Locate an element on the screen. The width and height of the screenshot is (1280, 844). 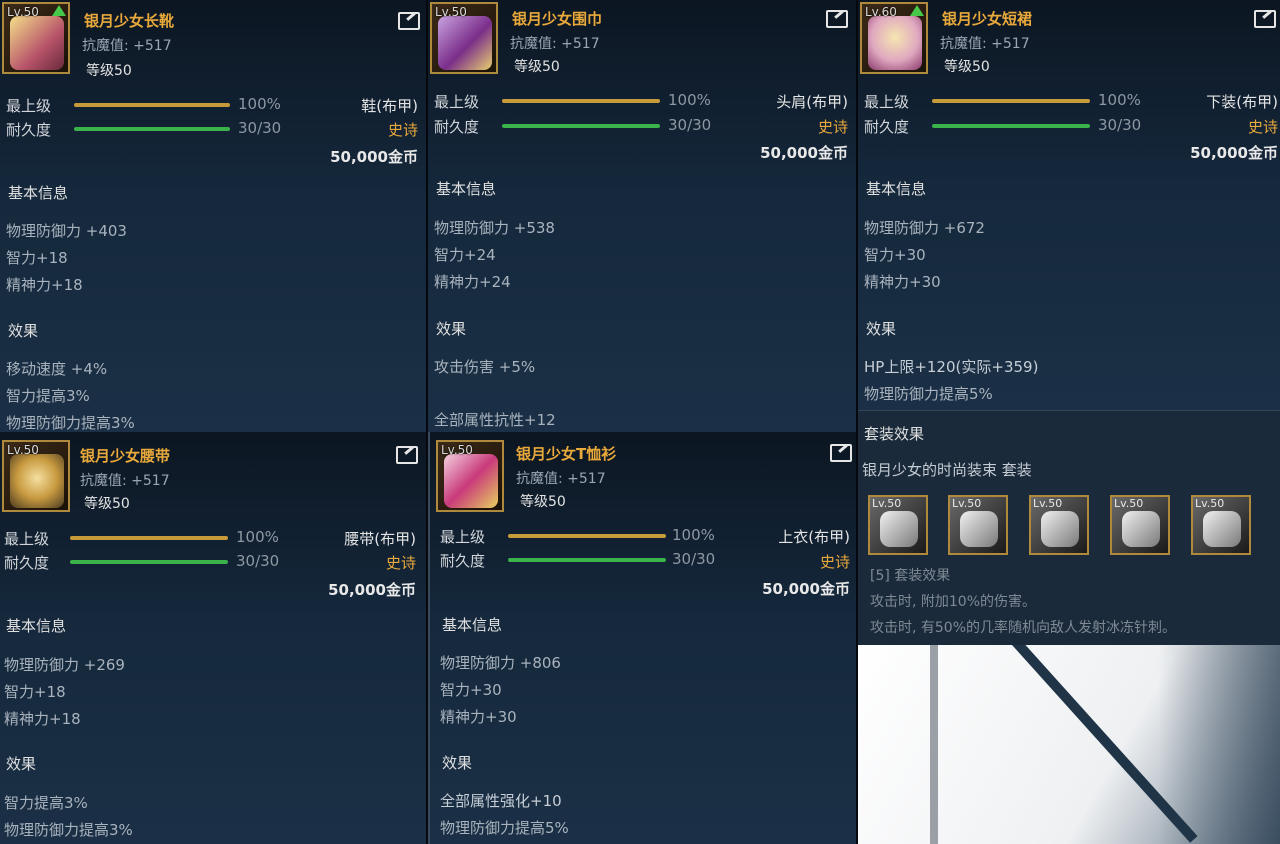
item-required-level: 等级50 is located at coordinates (543, 502).